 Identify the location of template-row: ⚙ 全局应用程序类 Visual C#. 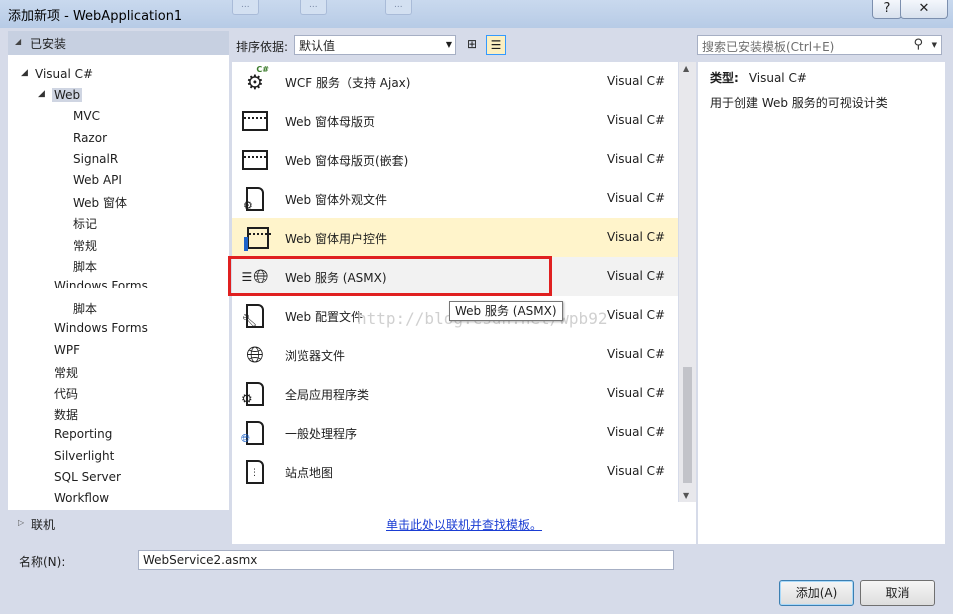
(455, 393).